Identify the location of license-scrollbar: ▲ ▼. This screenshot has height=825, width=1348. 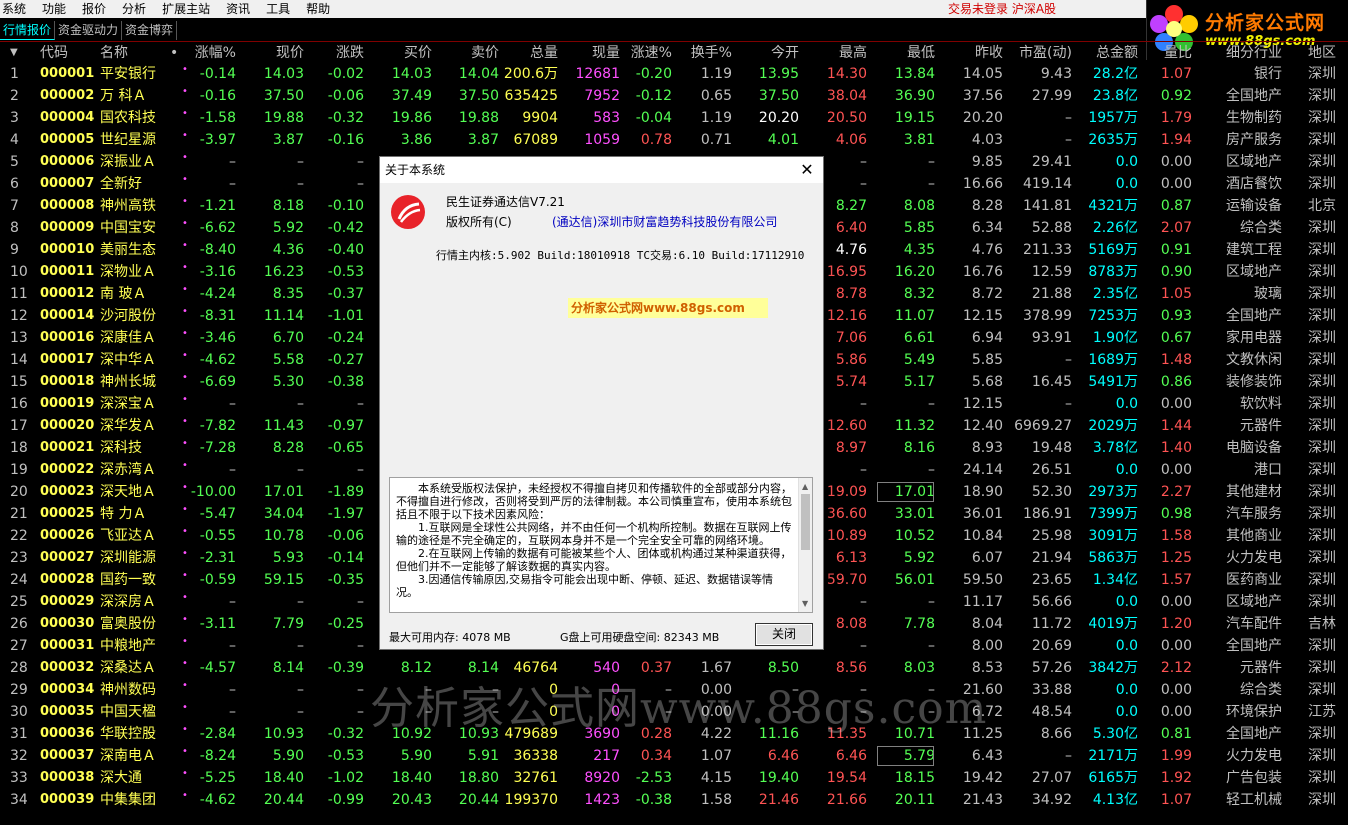
(805, 545).